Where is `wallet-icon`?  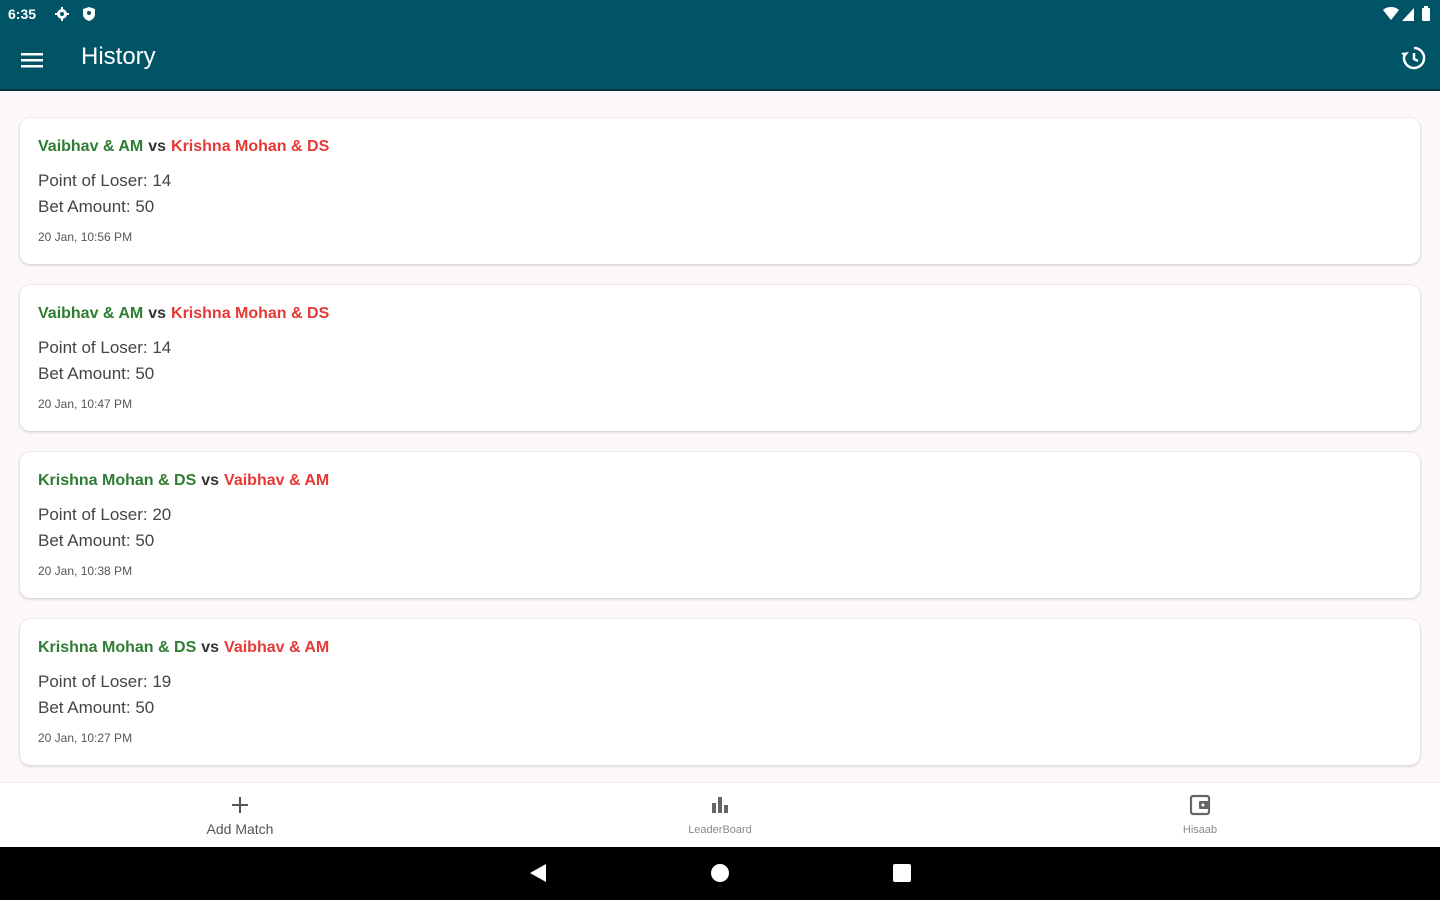 wallet-icon is located at coordinates (1200, 805).